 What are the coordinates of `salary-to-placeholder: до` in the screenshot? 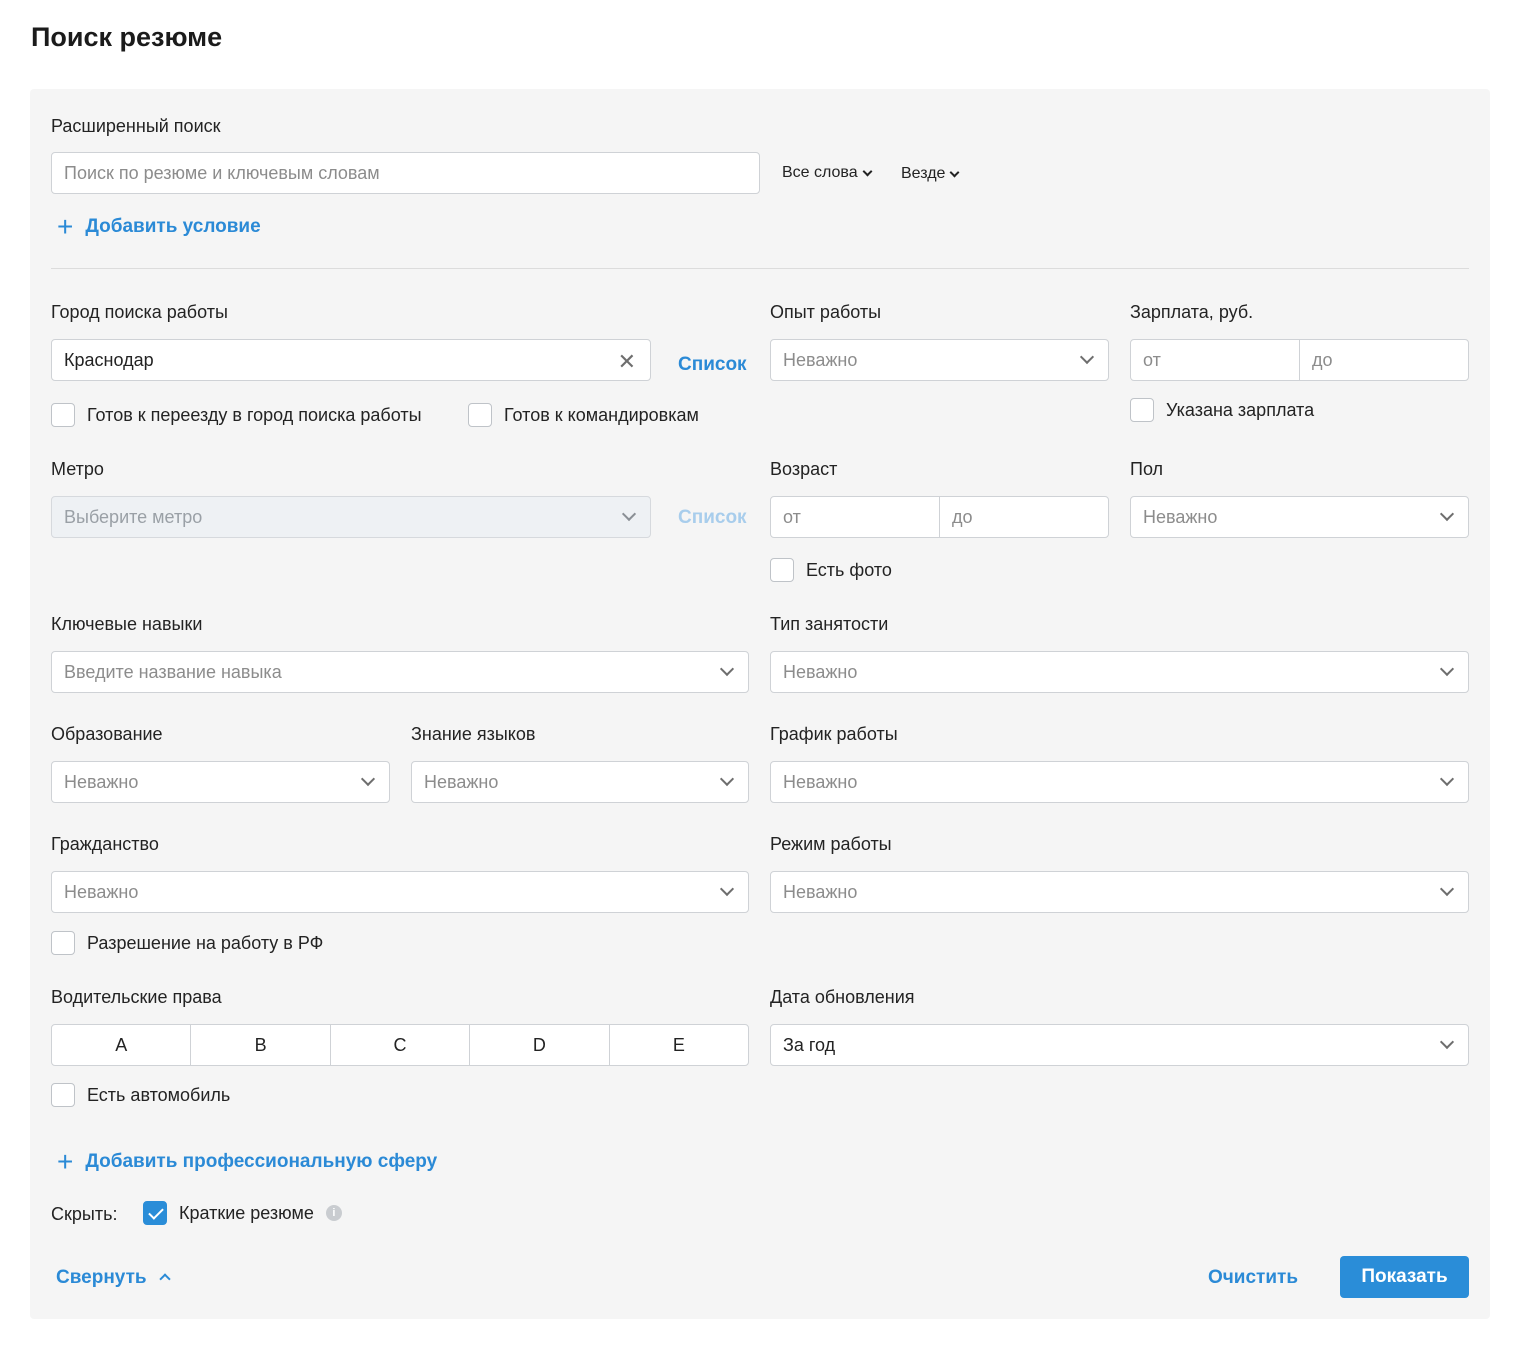 It's located at (1322, 359).